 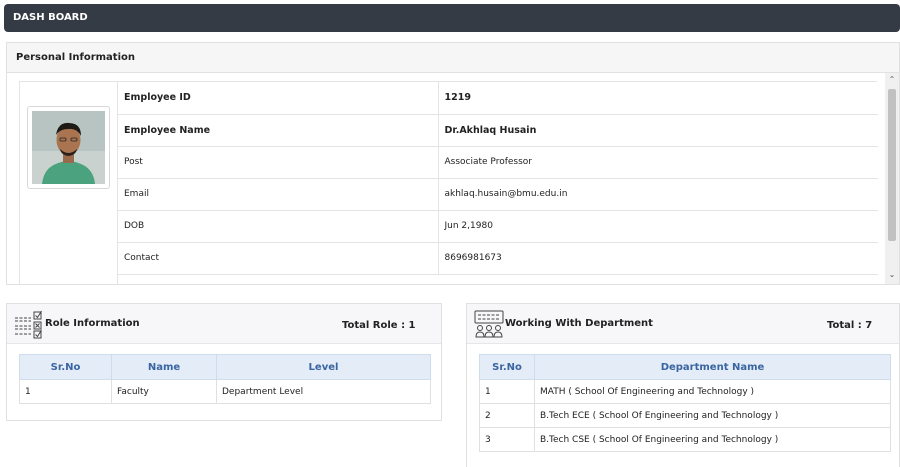 What do you see at coordinates (278, 226) in the screenshot?
I see `dob-label: DOB` at bounding box center [278, 226].